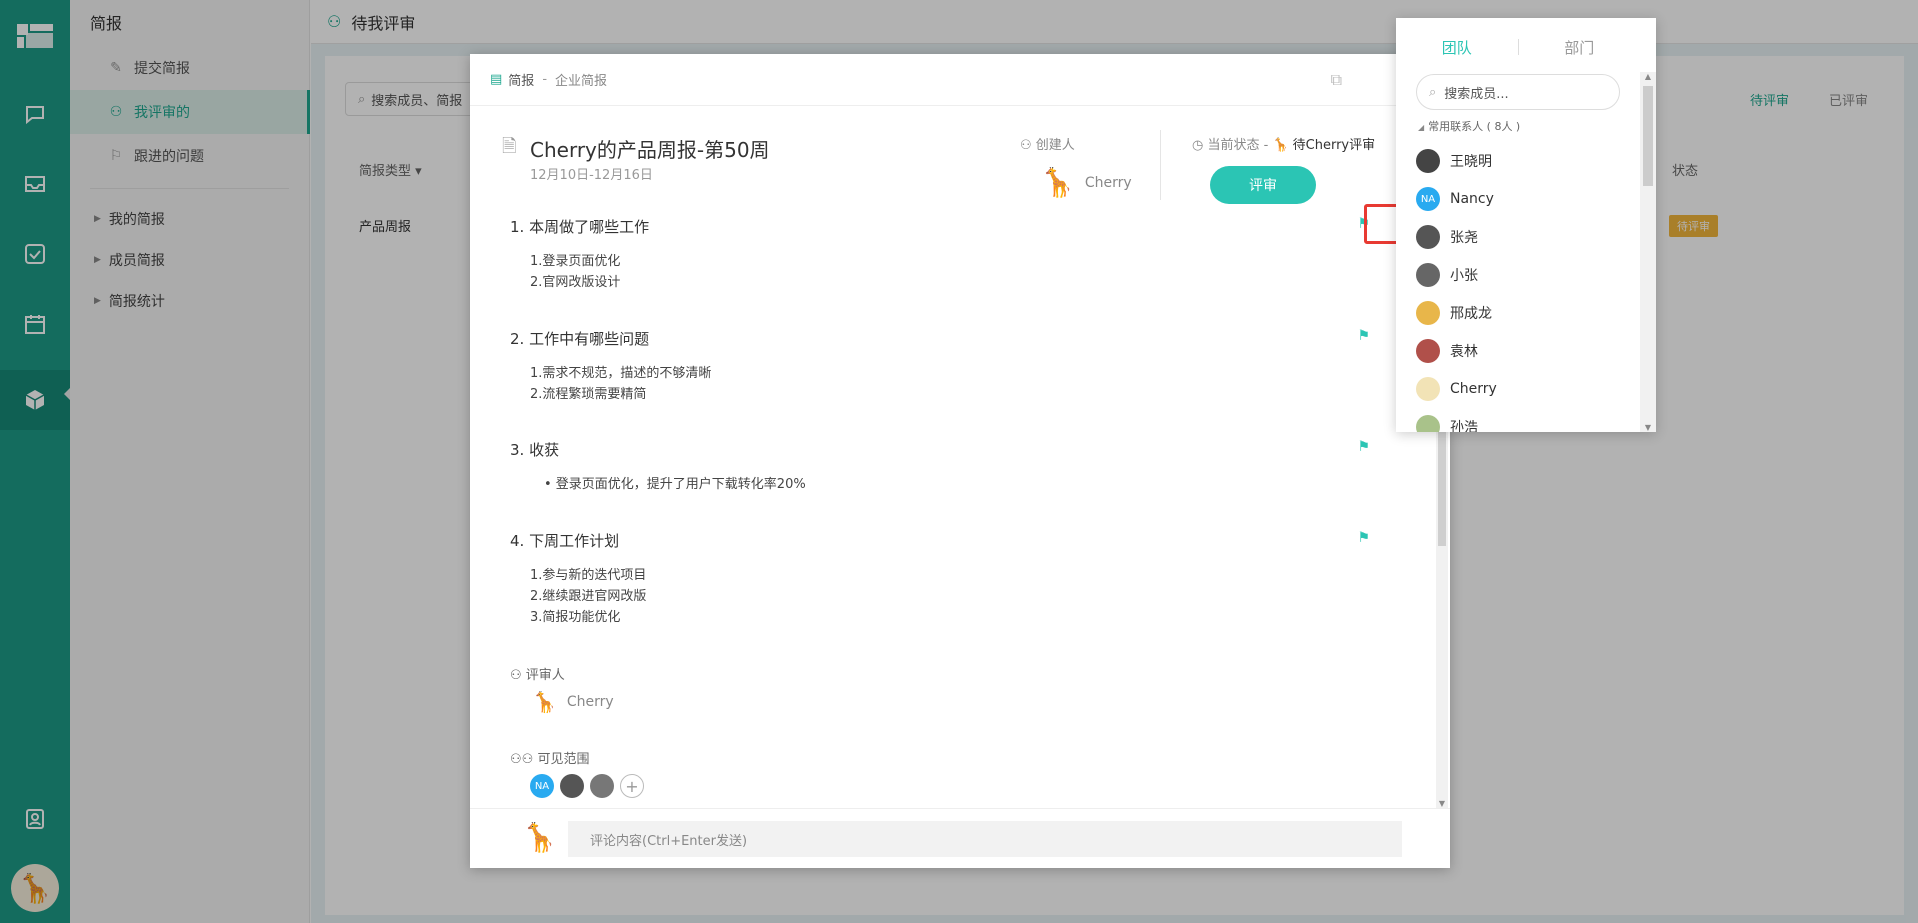 This screenshot has height=923, width=1918. What do you see at coordinates (1280, 145) in the screenshot?
I see `state-avatar: 🦒` at bounding box center [1280, 145].